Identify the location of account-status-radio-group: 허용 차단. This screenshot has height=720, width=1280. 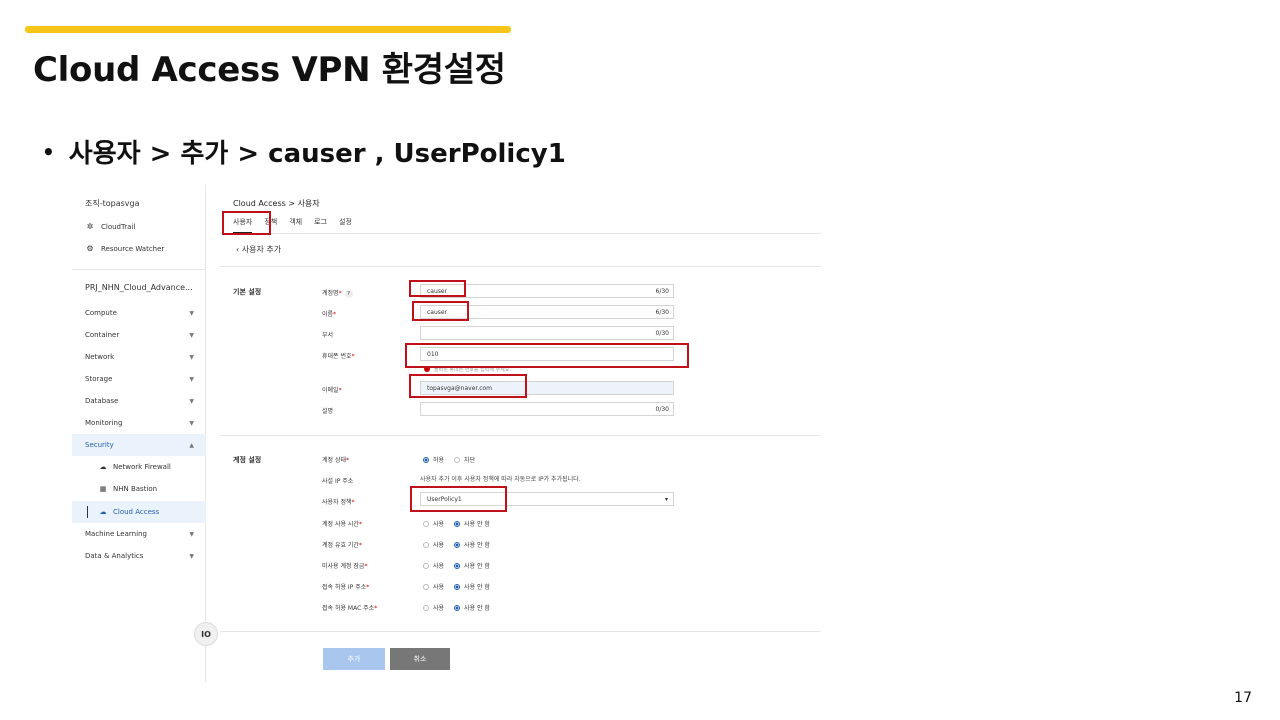
(449, 459).